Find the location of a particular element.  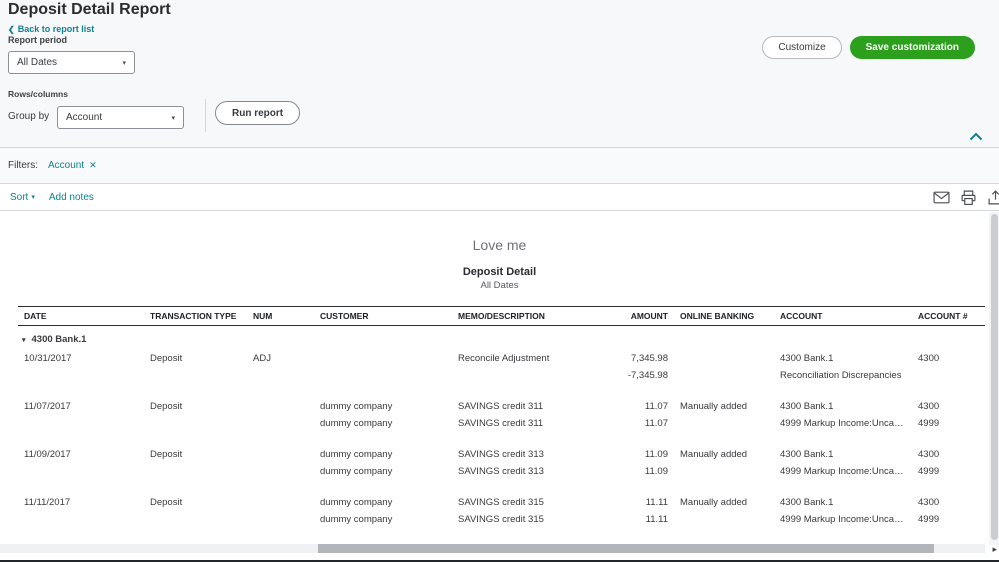

spacer-row is located at coordinates (501, 391).